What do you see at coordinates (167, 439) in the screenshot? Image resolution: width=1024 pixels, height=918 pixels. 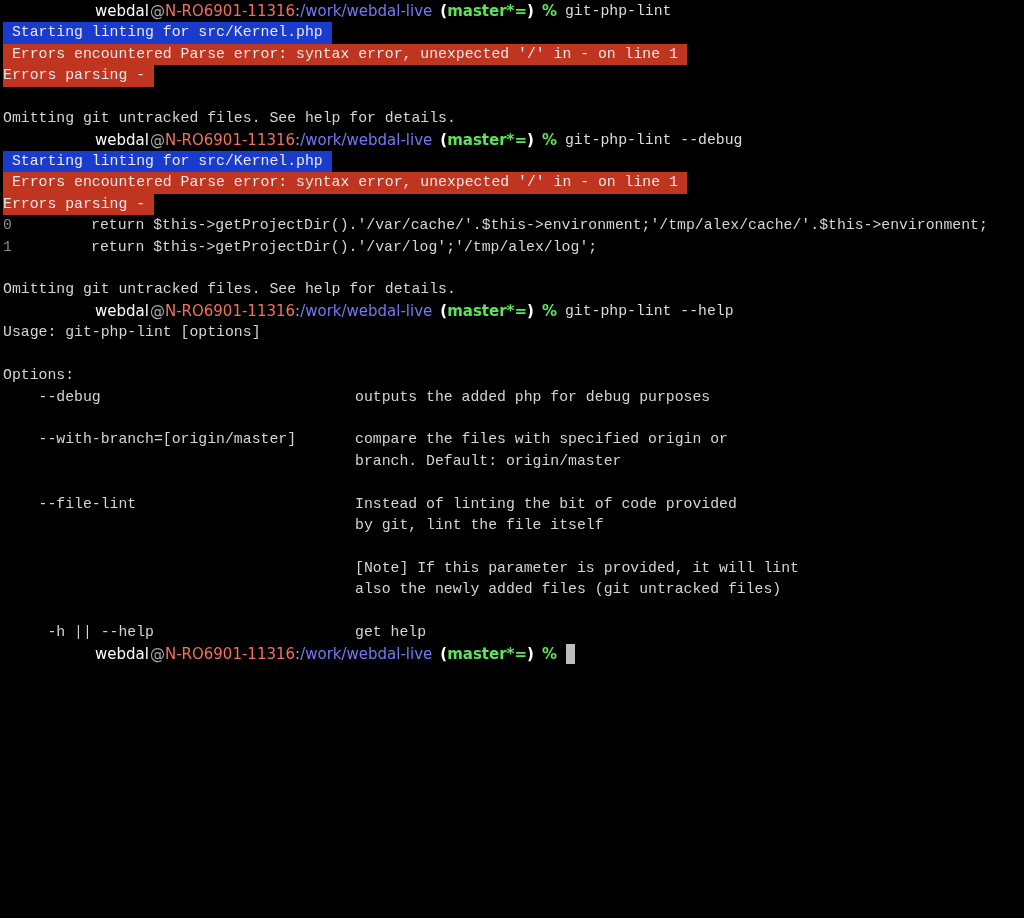 I see `option-name: --with-branch=[origin/master]` at bounding box center [167, 439].